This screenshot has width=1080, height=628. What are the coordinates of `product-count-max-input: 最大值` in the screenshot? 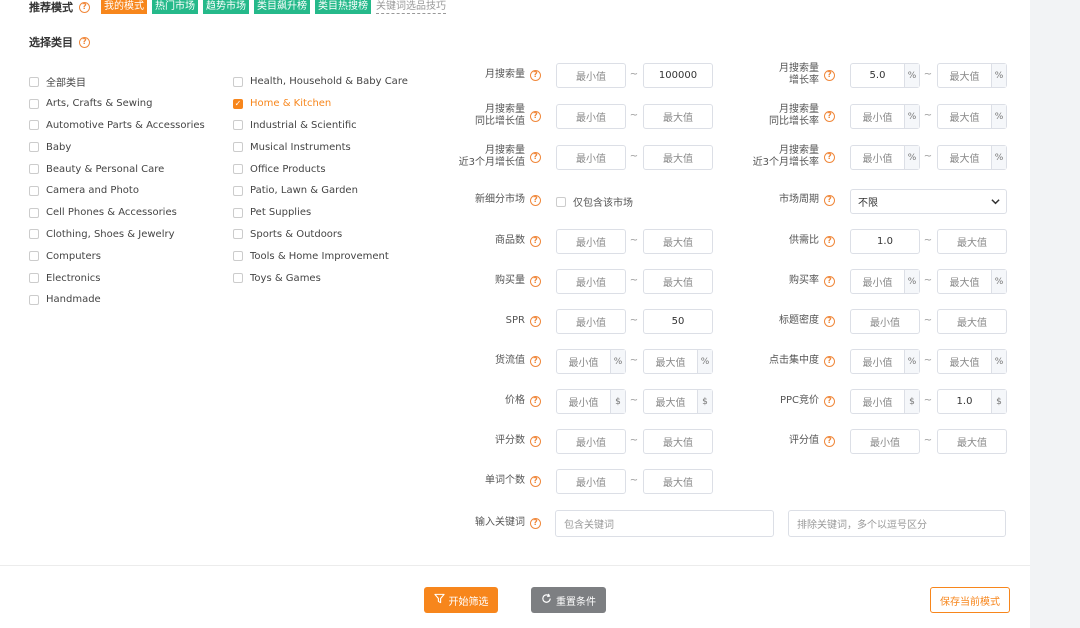 It's located at (678, 241).